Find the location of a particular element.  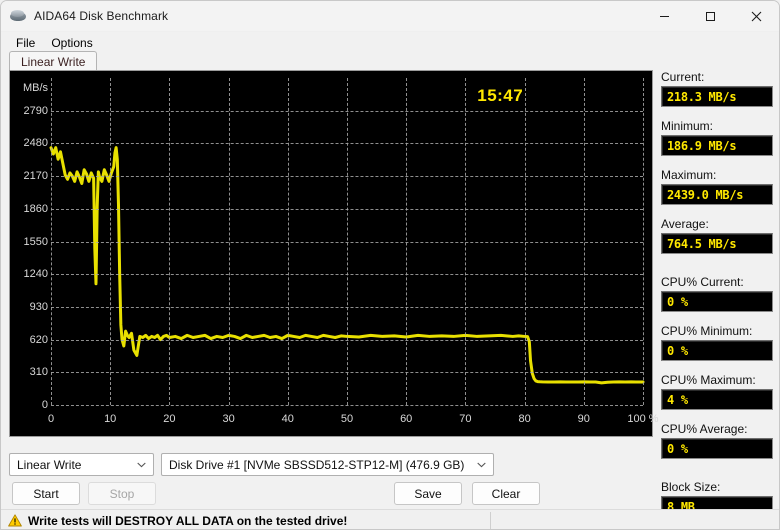

test-mode-select: Linear Write is located at coordinates (81, 464).